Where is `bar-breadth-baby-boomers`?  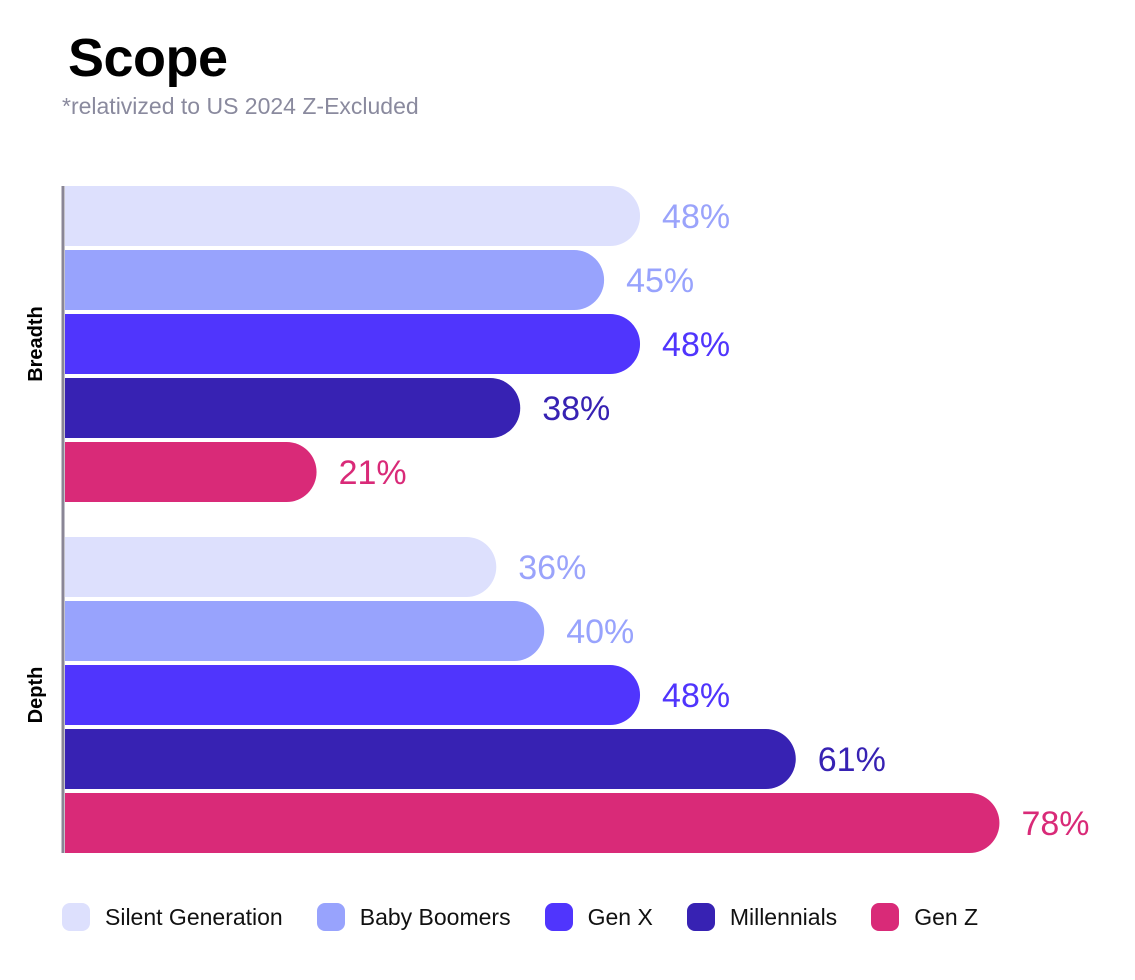 bar-breadth-baby-boomers is located at coordinates (335, 280).